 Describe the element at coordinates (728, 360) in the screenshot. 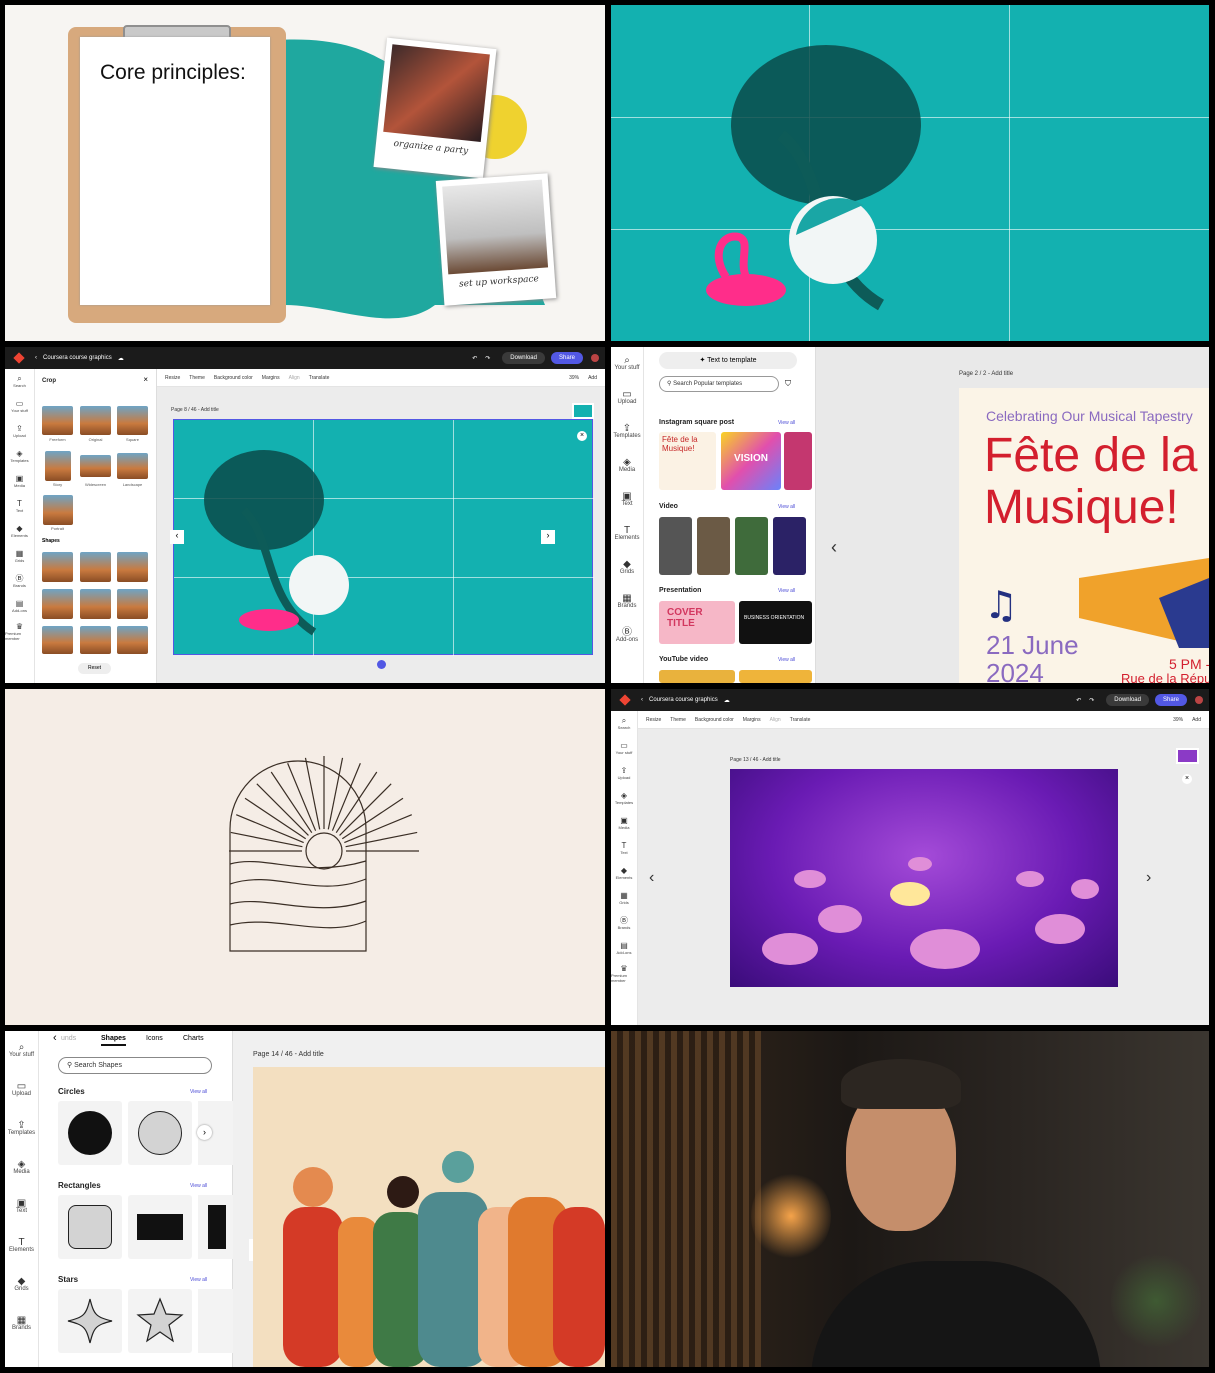

I see `text-to-template-button: ✦ Text to template` at that location.